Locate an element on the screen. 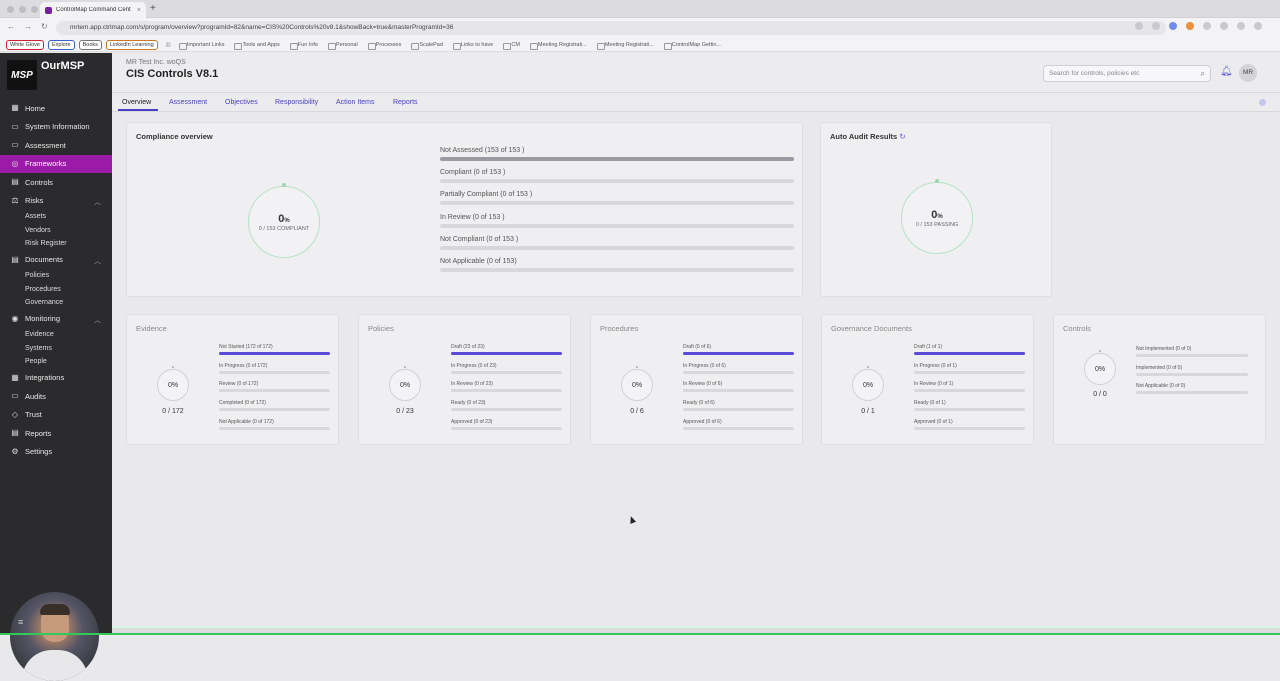 The width and height of the screenshot is (1280, 681). bookmark-folder: Links to have is located at coordinates (472, 46).